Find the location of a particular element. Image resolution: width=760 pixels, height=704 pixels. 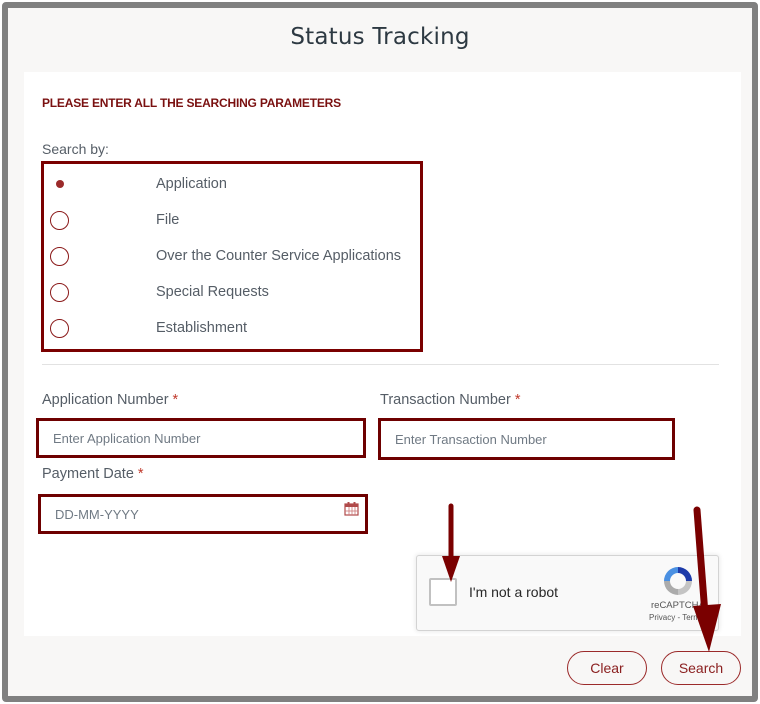

application-number-field is located at coordinates (201, 438).